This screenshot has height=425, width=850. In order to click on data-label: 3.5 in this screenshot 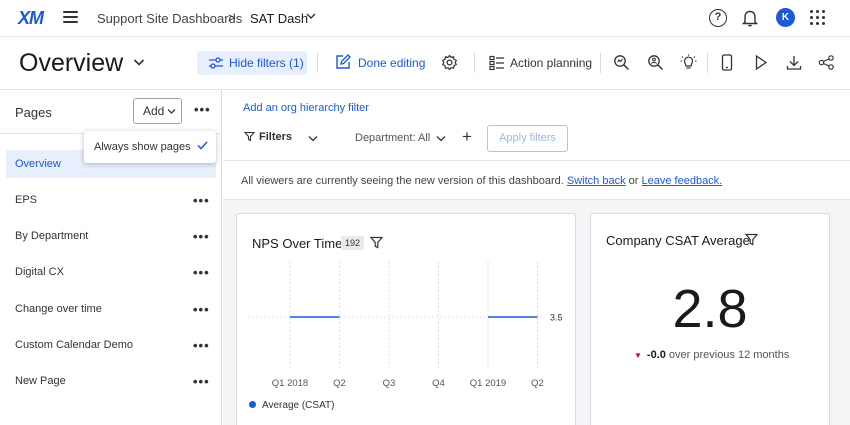, I will do `click(556, 318)`.